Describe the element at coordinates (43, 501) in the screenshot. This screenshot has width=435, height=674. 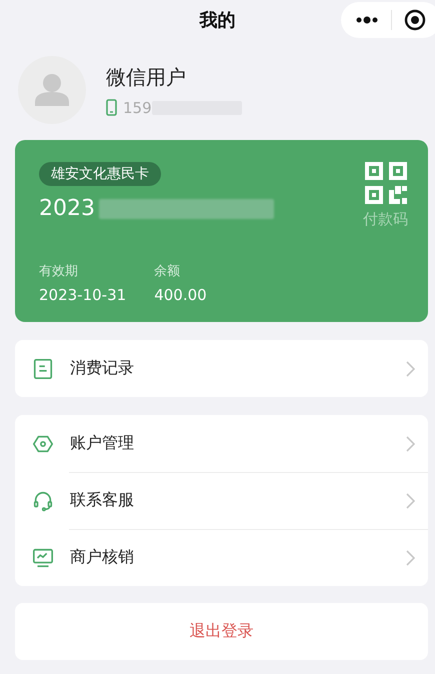
I see `headset-icon` at that location.